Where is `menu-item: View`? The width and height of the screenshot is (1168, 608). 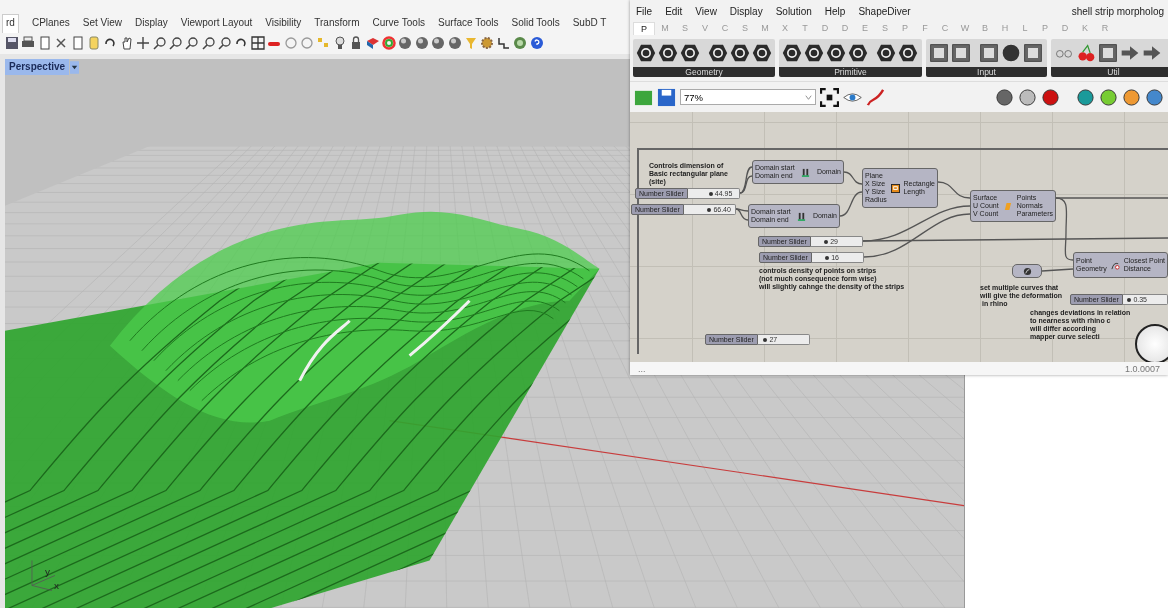
menu-item: View is located at coordinates (706, 11).